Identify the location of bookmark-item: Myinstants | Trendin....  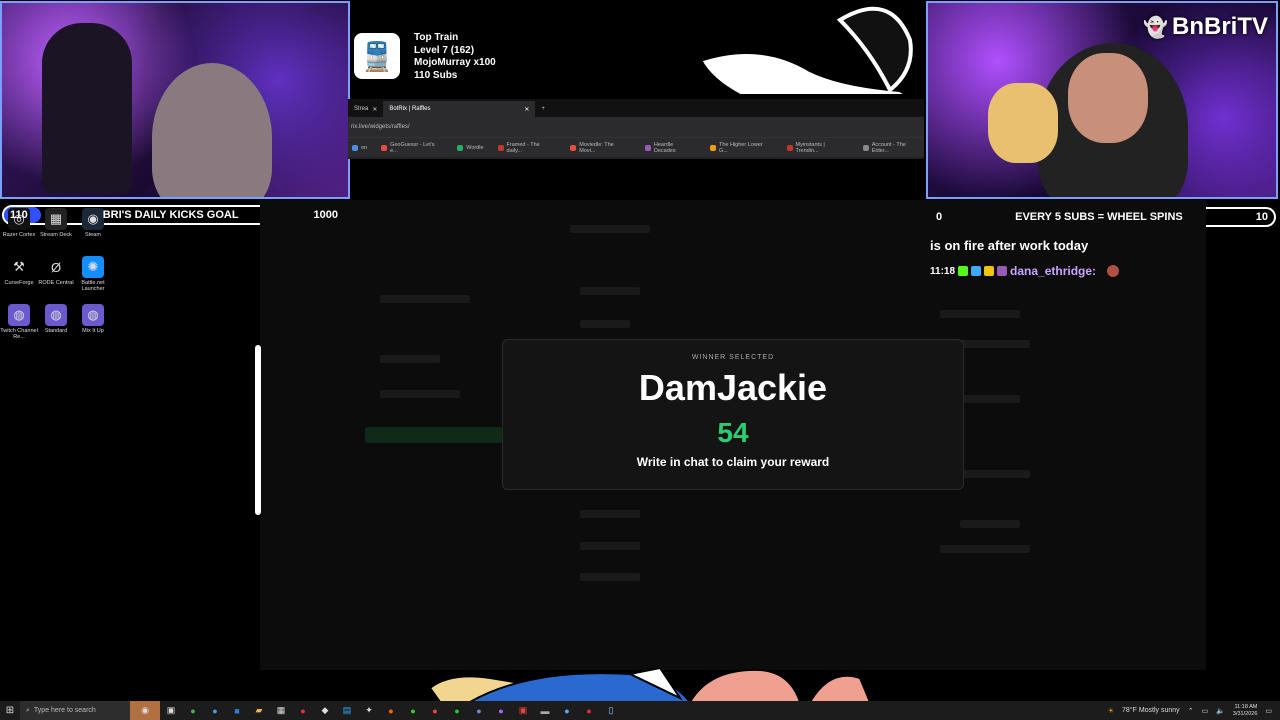
(817, 147).